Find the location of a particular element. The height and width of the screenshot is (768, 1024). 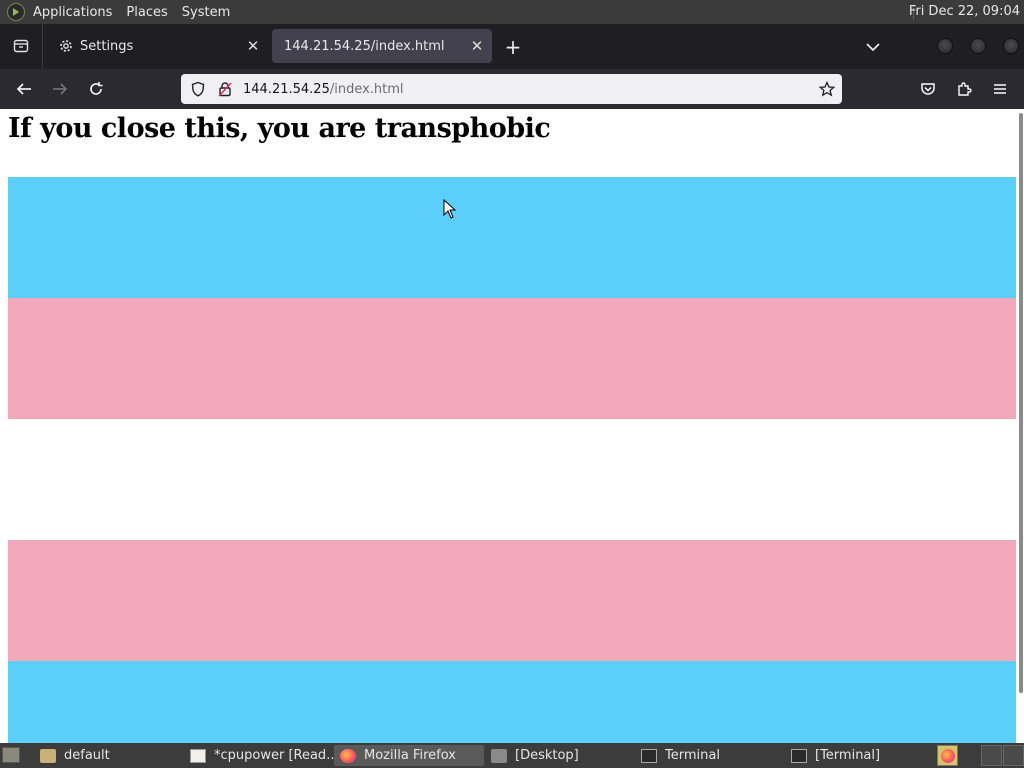

forward-button is located at coordinates (60, 89).